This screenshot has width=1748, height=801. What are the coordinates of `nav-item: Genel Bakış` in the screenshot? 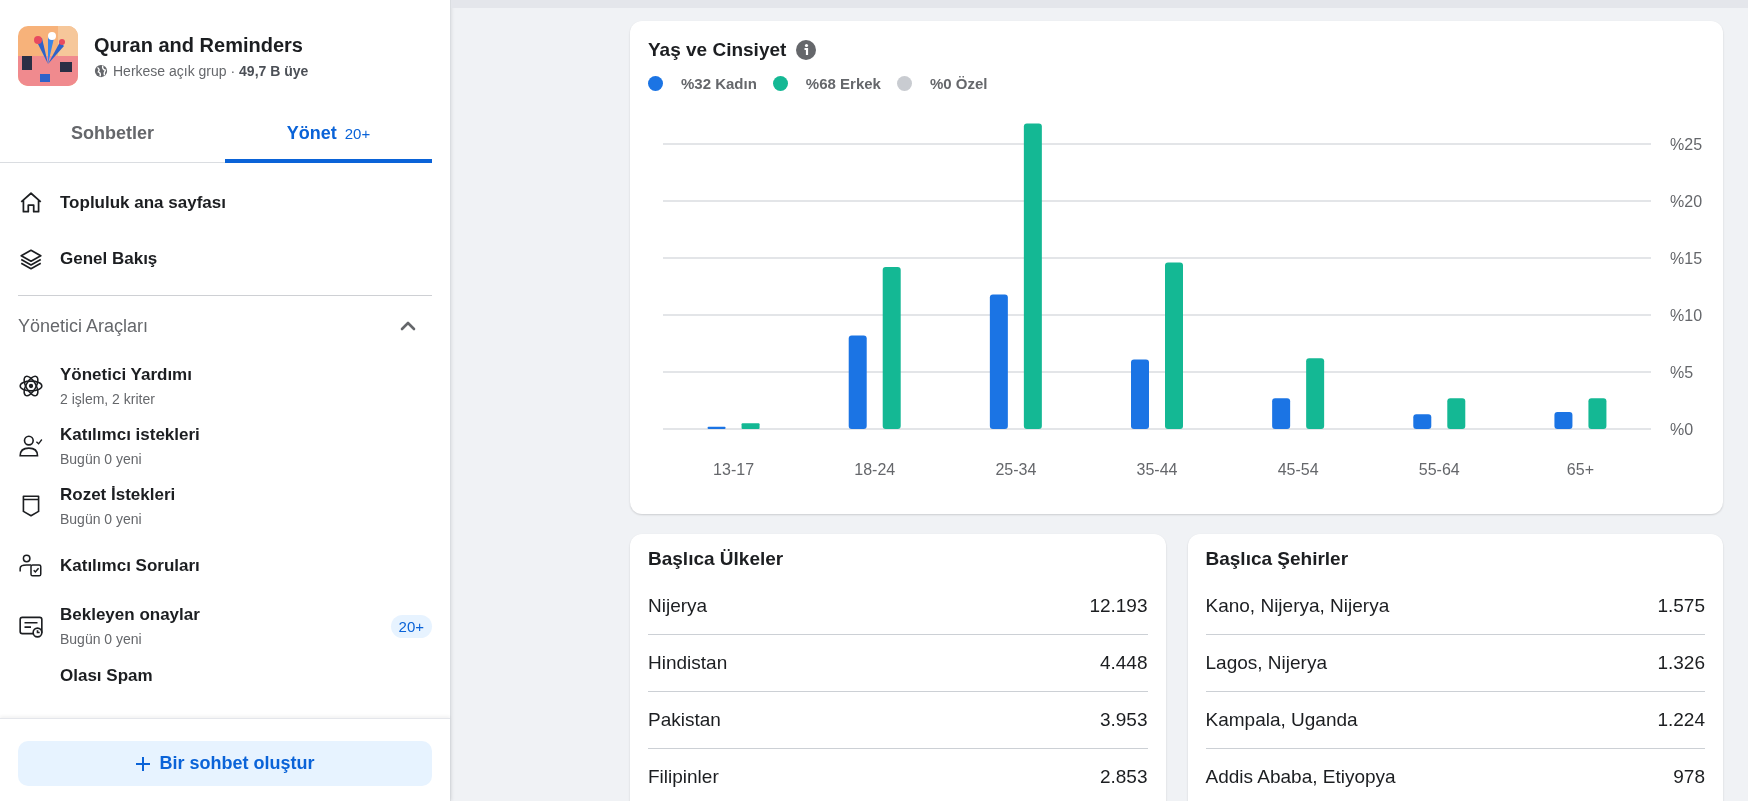 It's located at (225, 259).